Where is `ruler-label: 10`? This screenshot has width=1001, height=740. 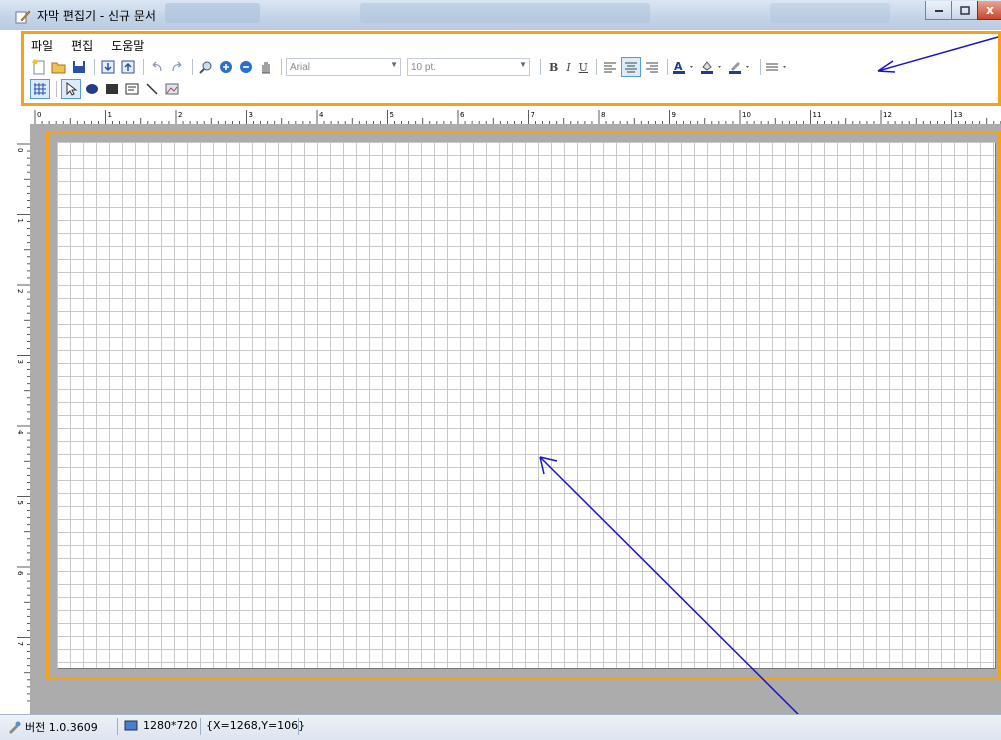 ruler-label: 10 is located at coordinates (746, 115).